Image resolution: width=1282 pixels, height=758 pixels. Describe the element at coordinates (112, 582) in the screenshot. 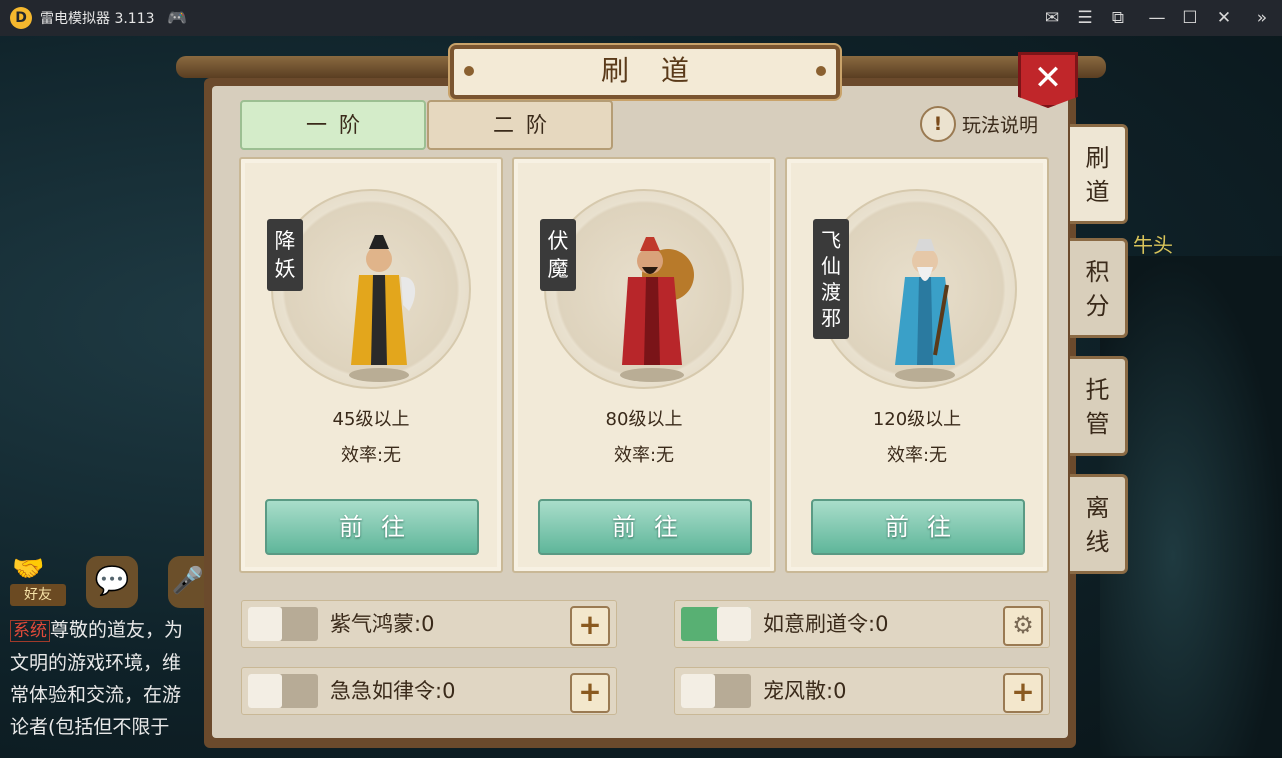

I see `chat-bubble-icon: 💬` at that location.